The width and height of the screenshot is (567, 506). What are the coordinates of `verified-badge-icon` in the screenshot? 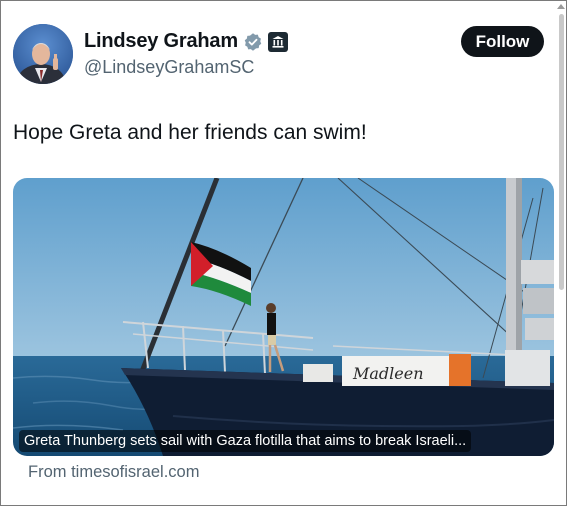 It's located at (253, 42).